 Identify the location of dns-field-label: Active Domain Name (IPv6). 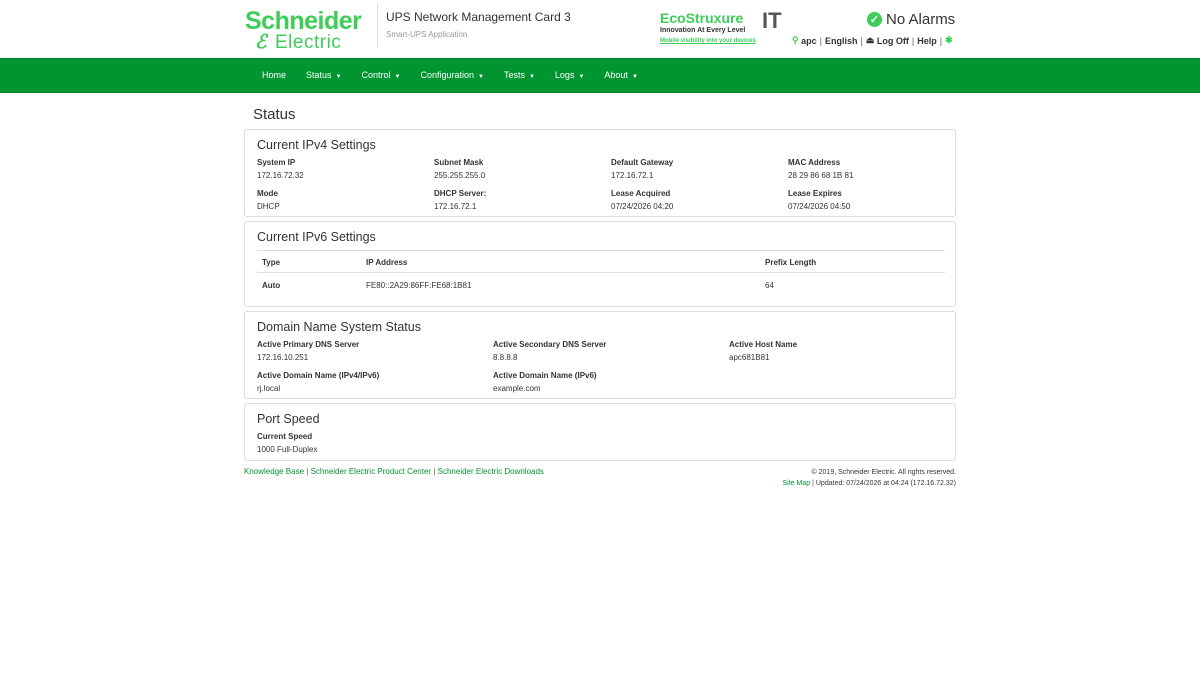
(545, 375).